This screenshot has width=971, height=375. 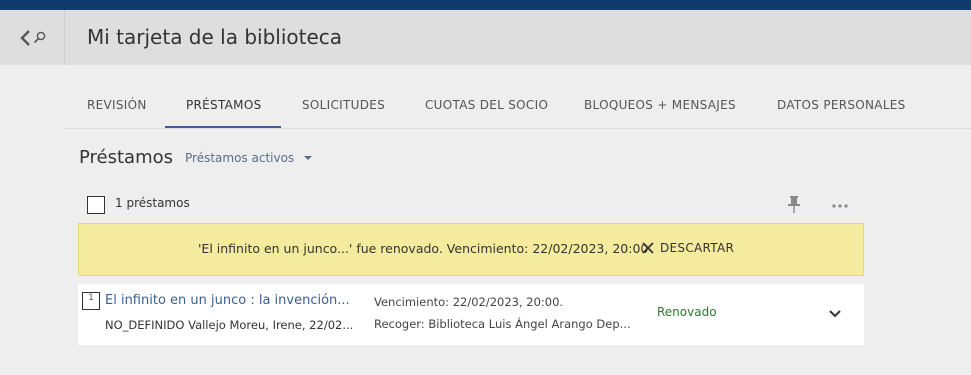 What do you see at coordinates (687, 312) in the screenshot?
I see `loan-status: Renovado` at bounding box center [687, 312].